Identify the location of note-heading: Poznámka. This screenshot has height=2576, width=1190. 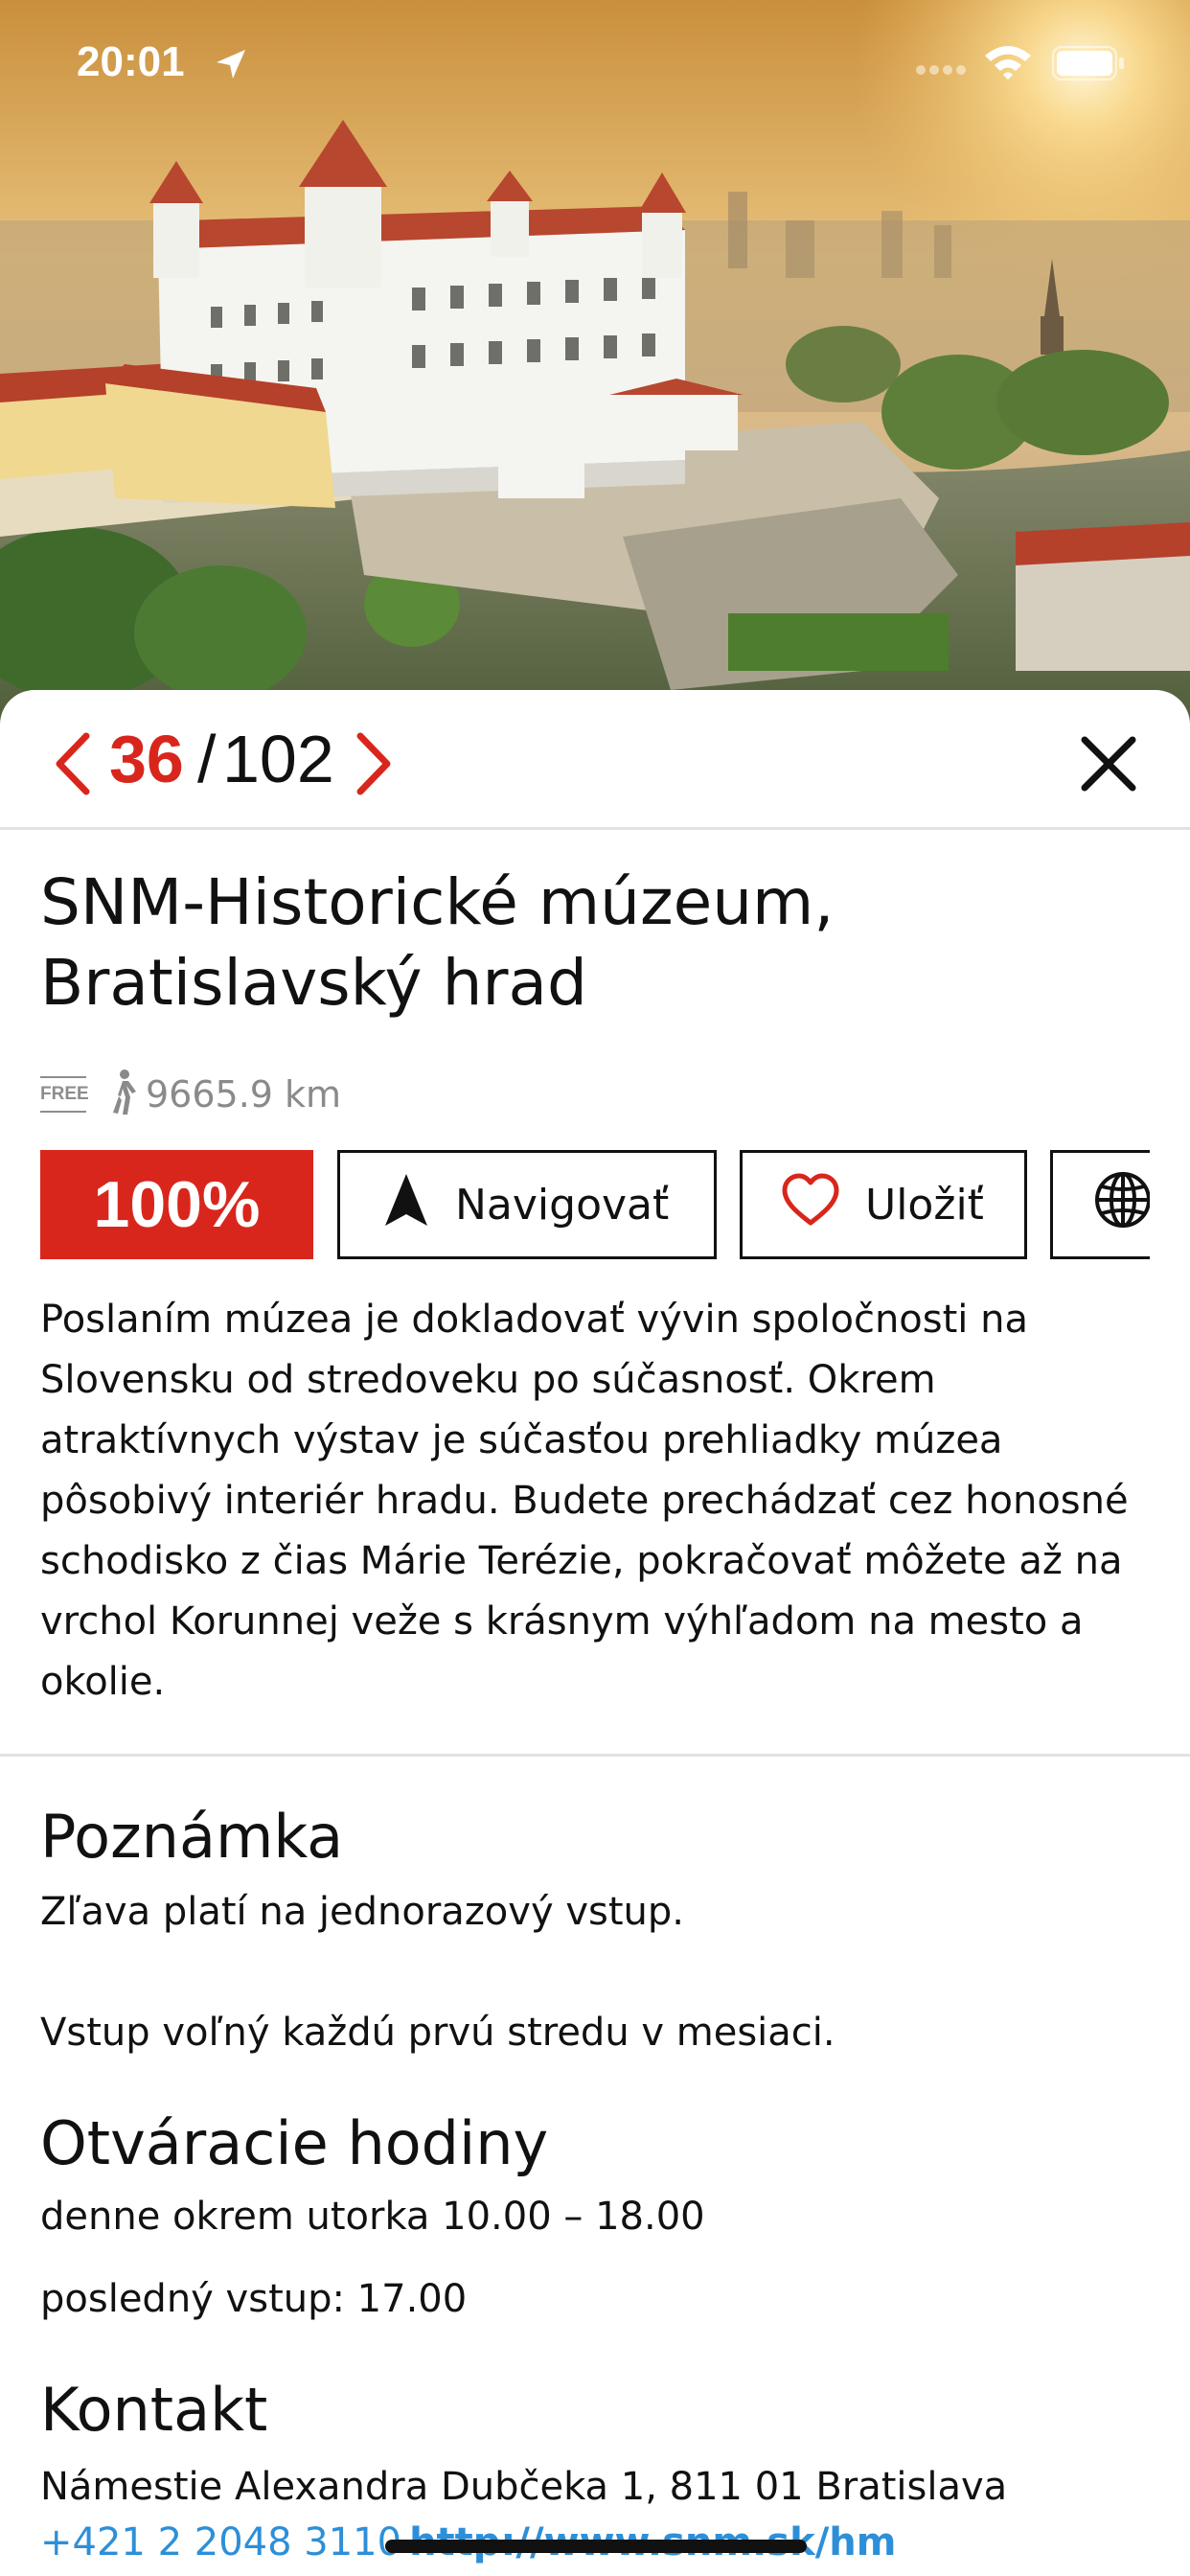
(192, 1837).